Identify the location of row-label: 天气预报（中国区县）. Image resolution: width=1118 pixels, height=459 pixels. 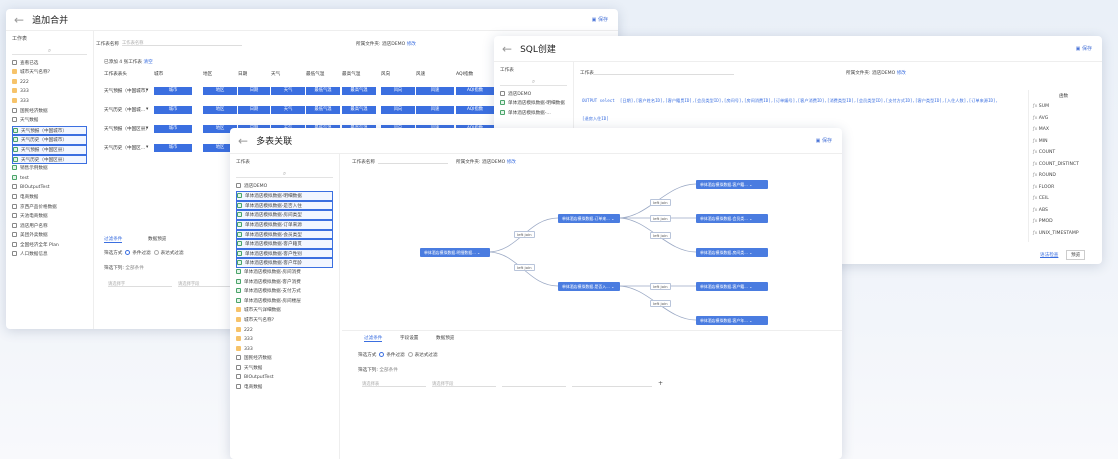
(127, 129).